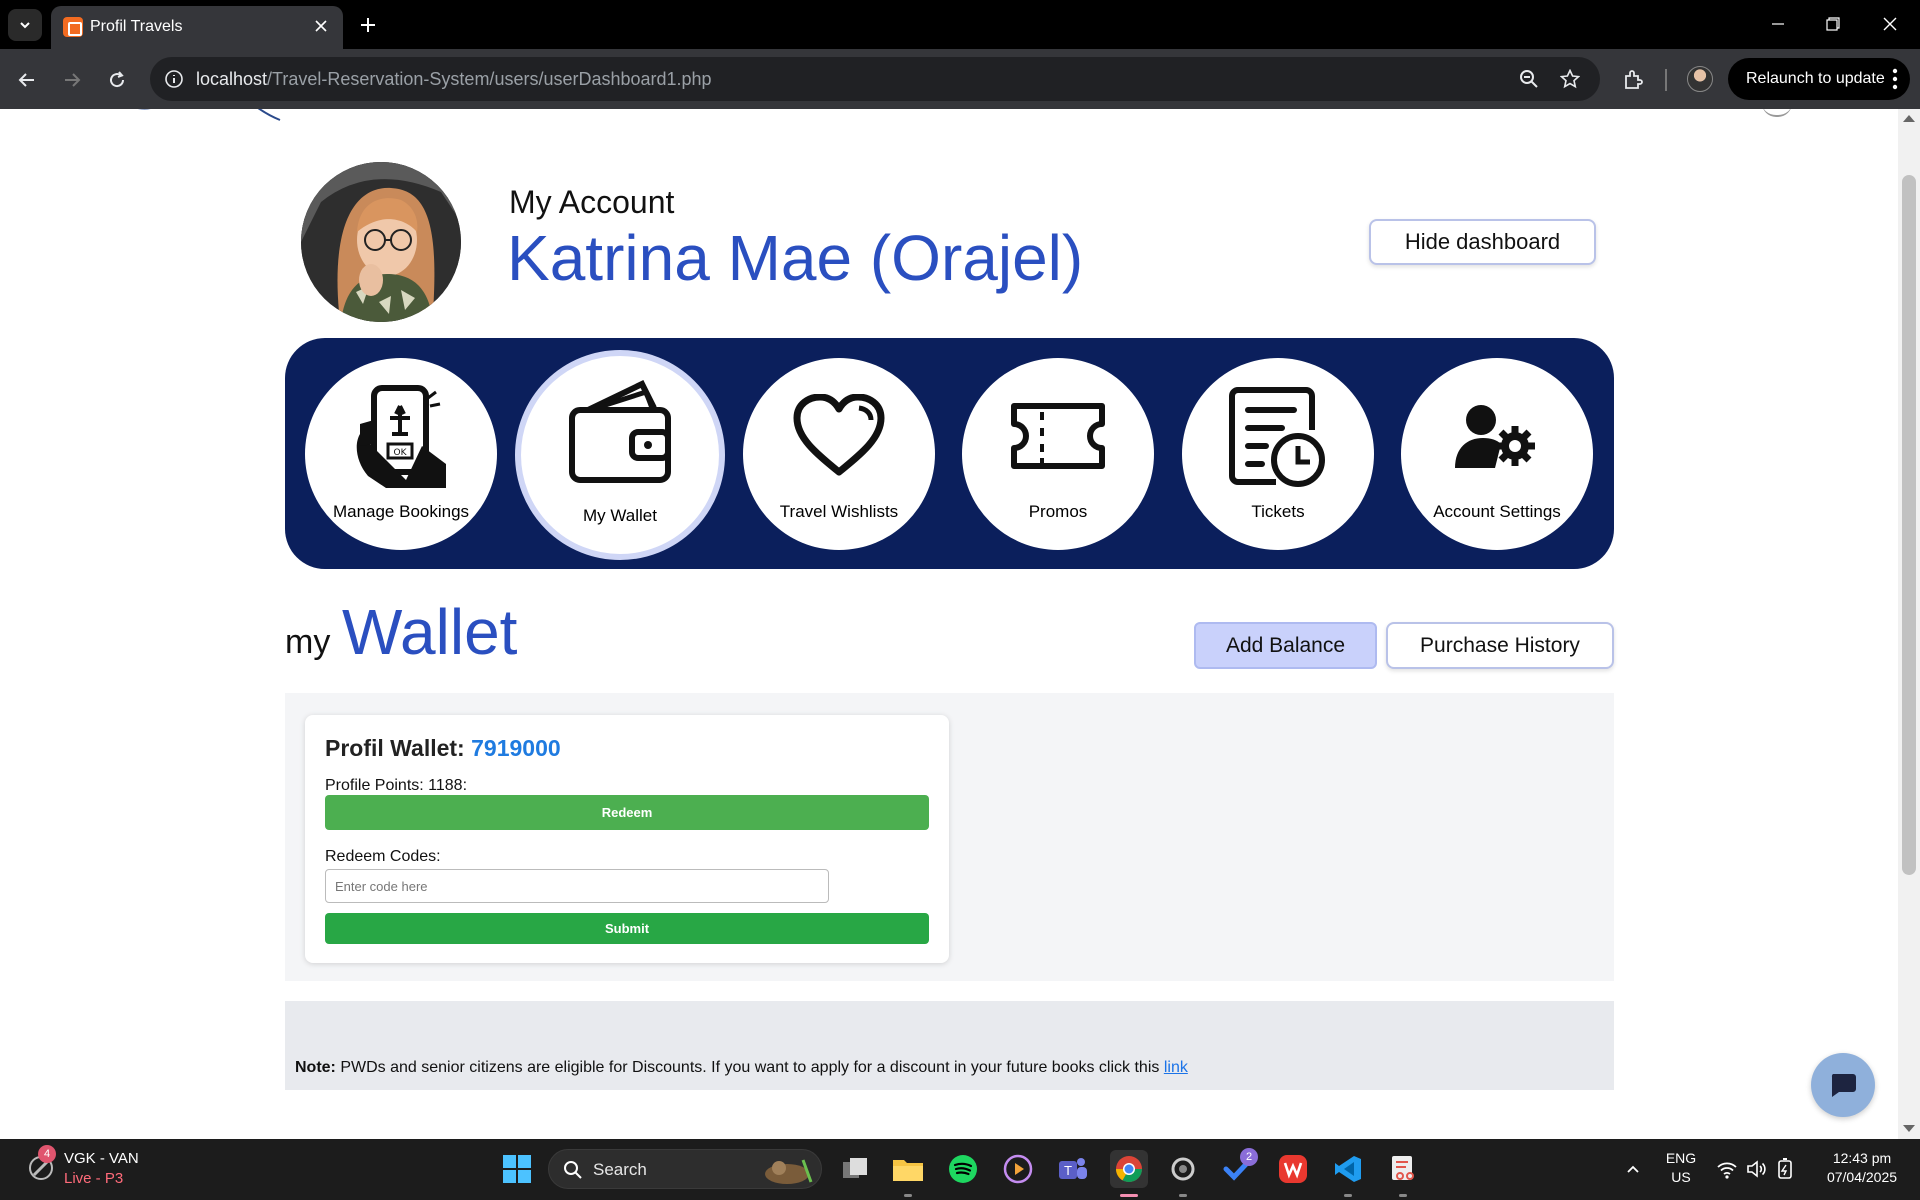  I want to click on windows-logo-icon, so click(517, 1169).